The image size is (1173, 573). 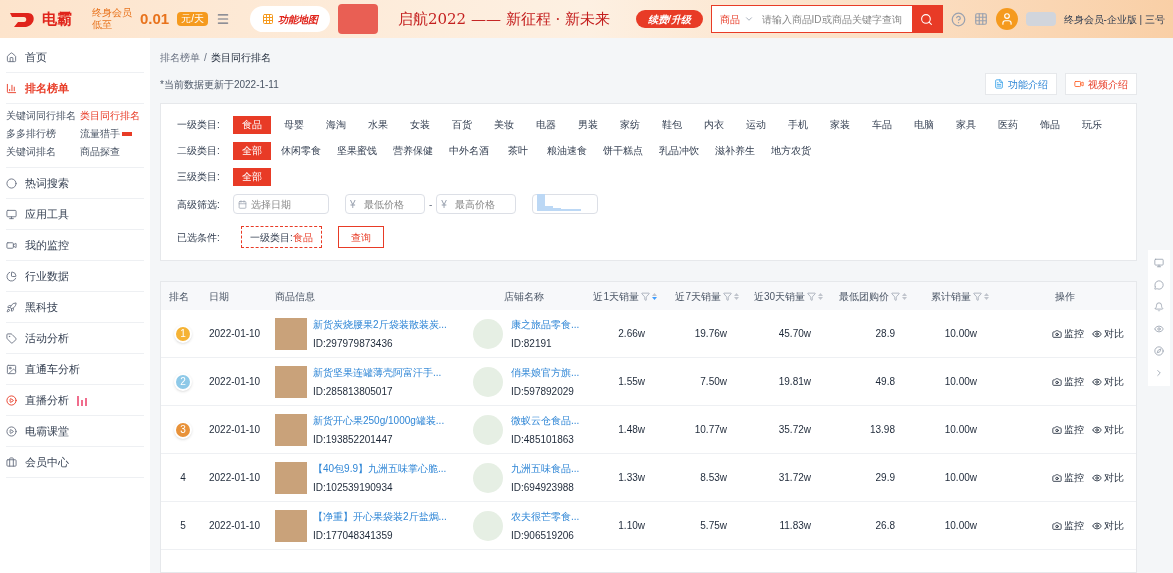 What do you see at coordinates (252, 125) in the screenshot?
I see `category-option: 食品` at bounding box center [252, 125].